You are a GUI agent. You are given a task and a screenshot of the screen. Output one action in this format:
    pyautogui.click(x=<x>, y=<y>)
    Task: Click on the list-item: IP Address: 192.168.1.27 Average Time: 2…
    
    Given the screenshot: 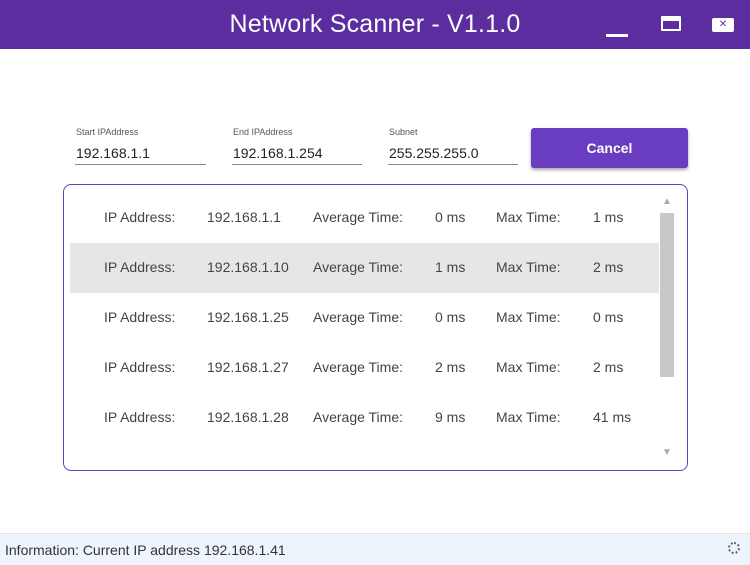 What is the action you would take?
    pyautogui.click(x=364, y=368)
    